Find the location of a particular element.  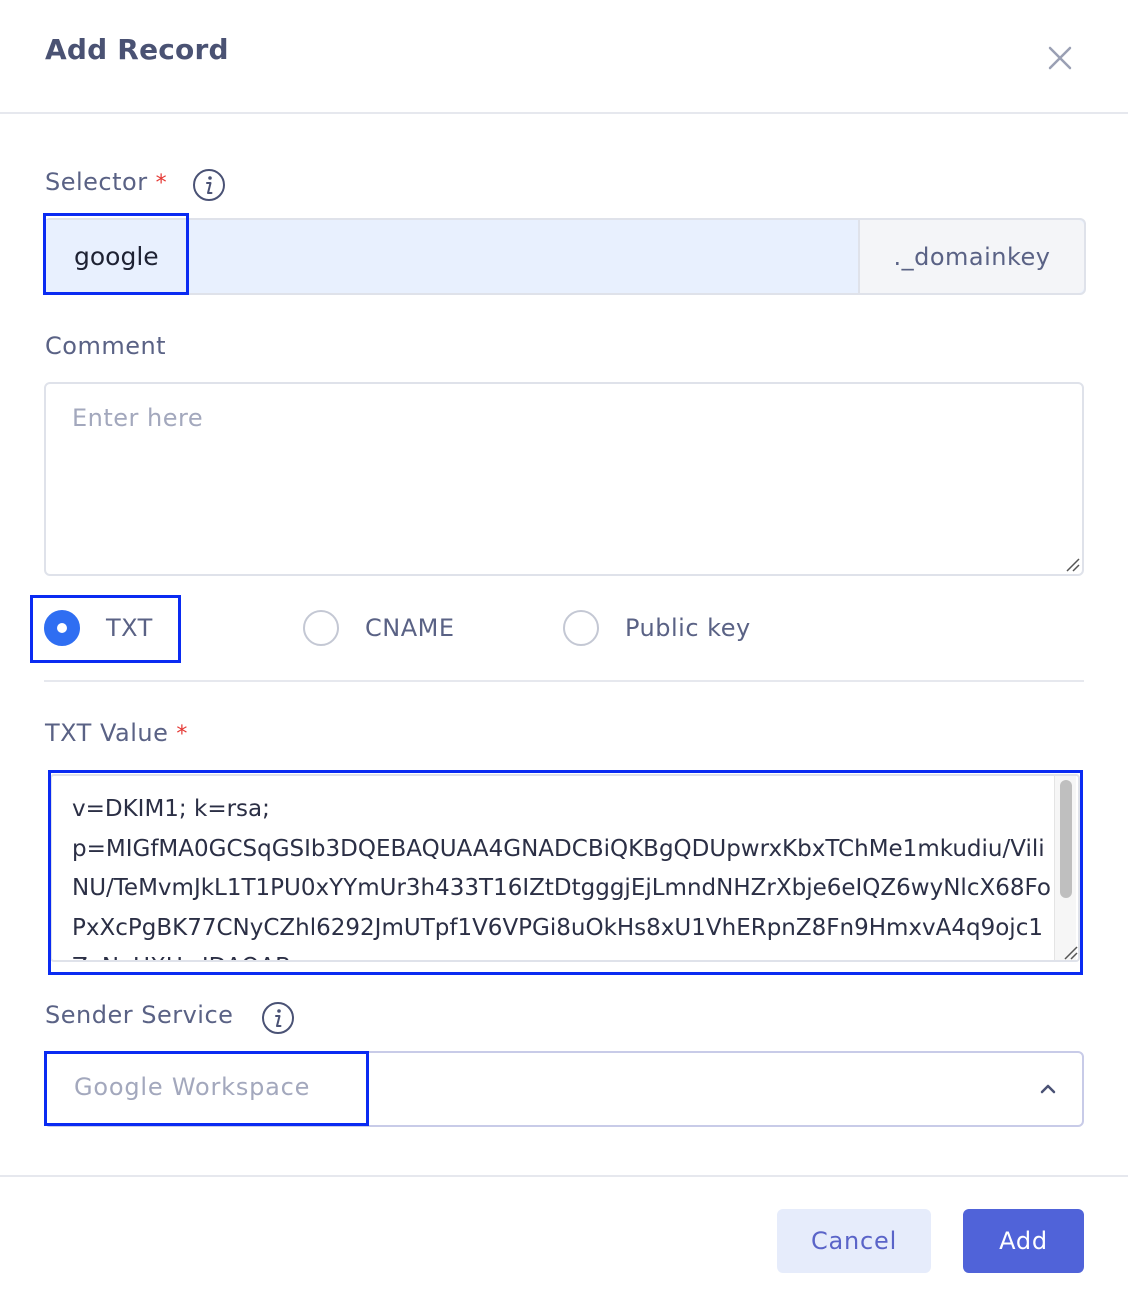

selector-field: ._domainkey is located at coordinates (565, 256).